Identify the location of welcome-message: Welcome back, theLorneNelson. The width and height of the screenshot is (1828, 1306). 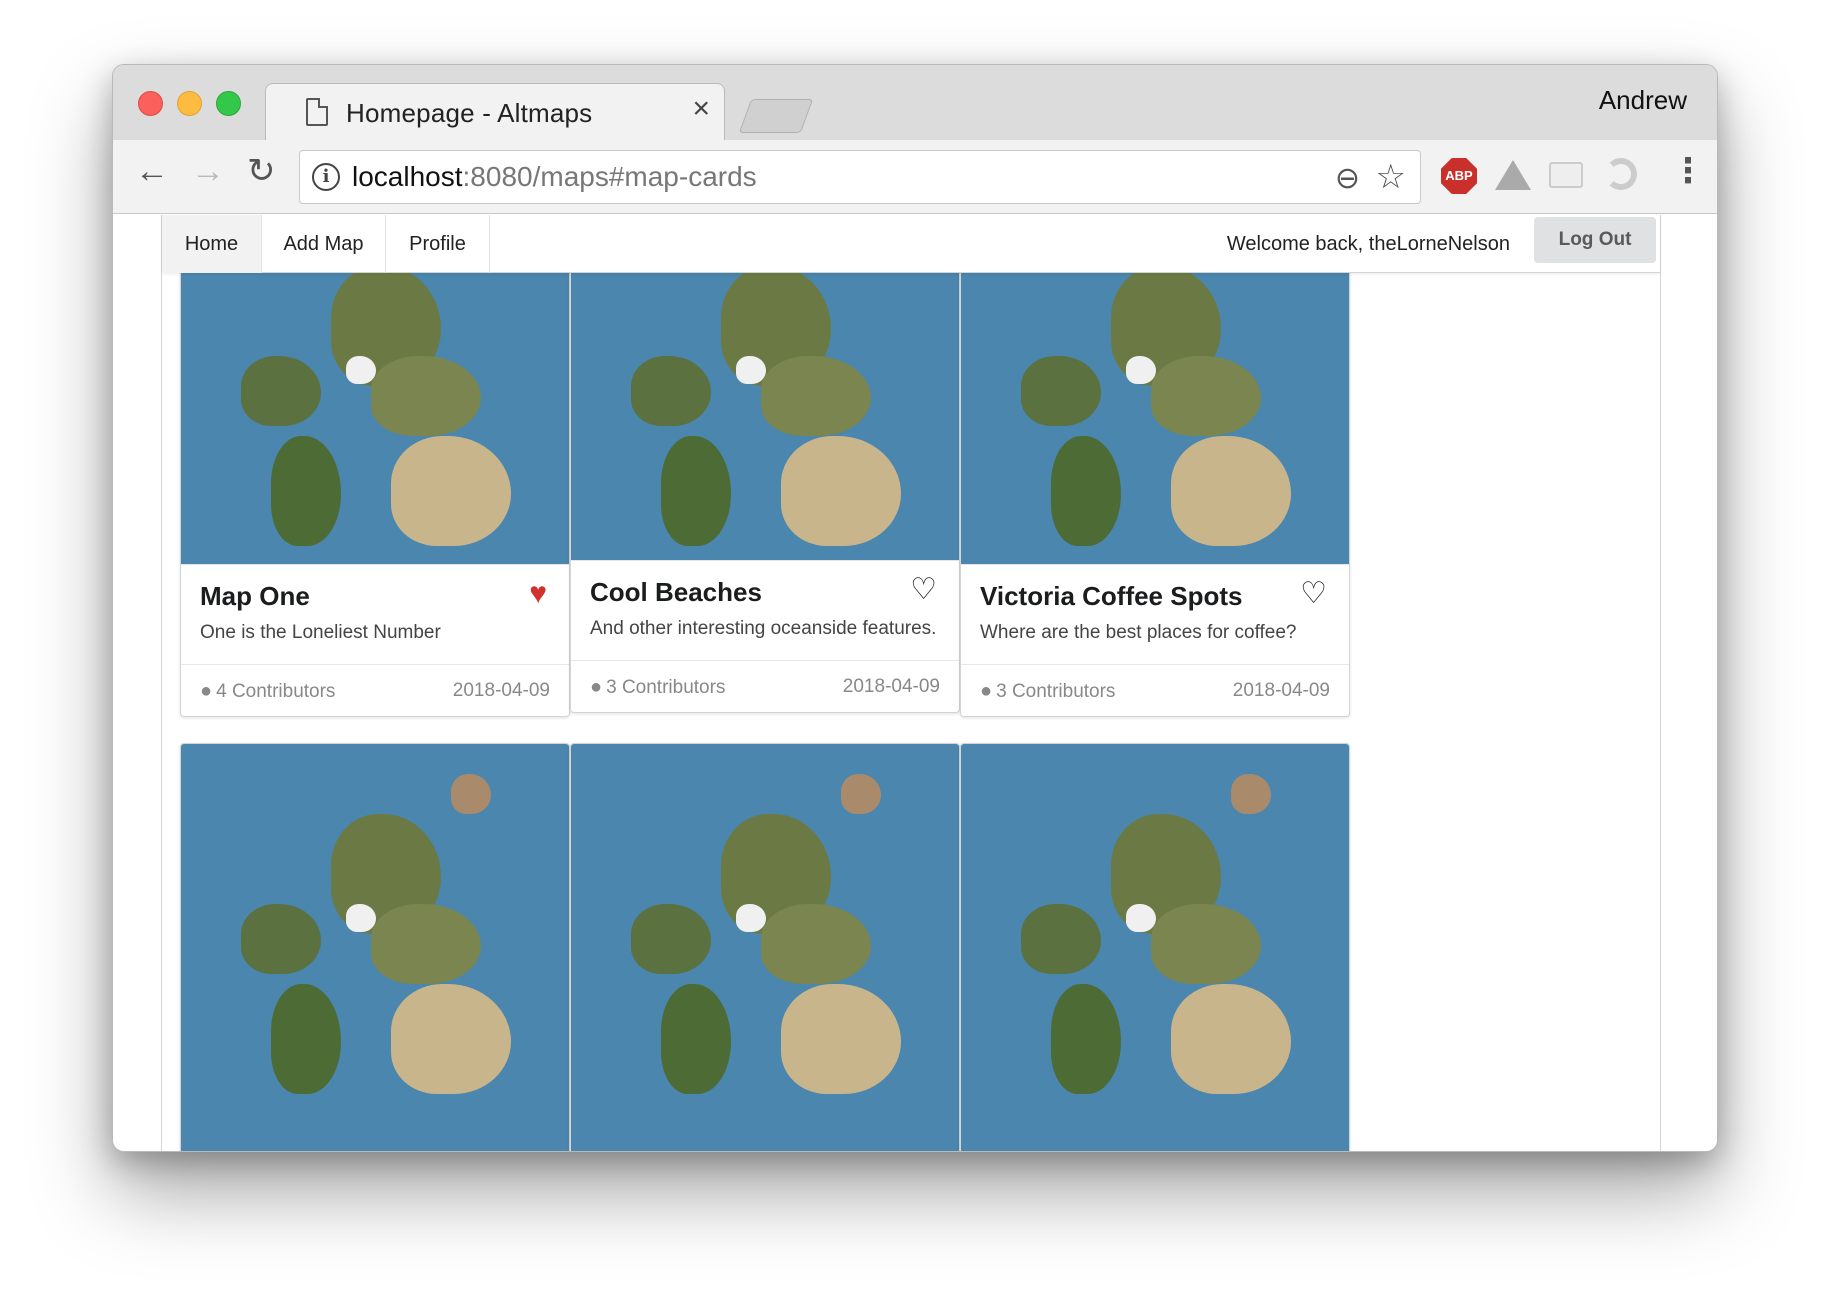
(1368, 244).